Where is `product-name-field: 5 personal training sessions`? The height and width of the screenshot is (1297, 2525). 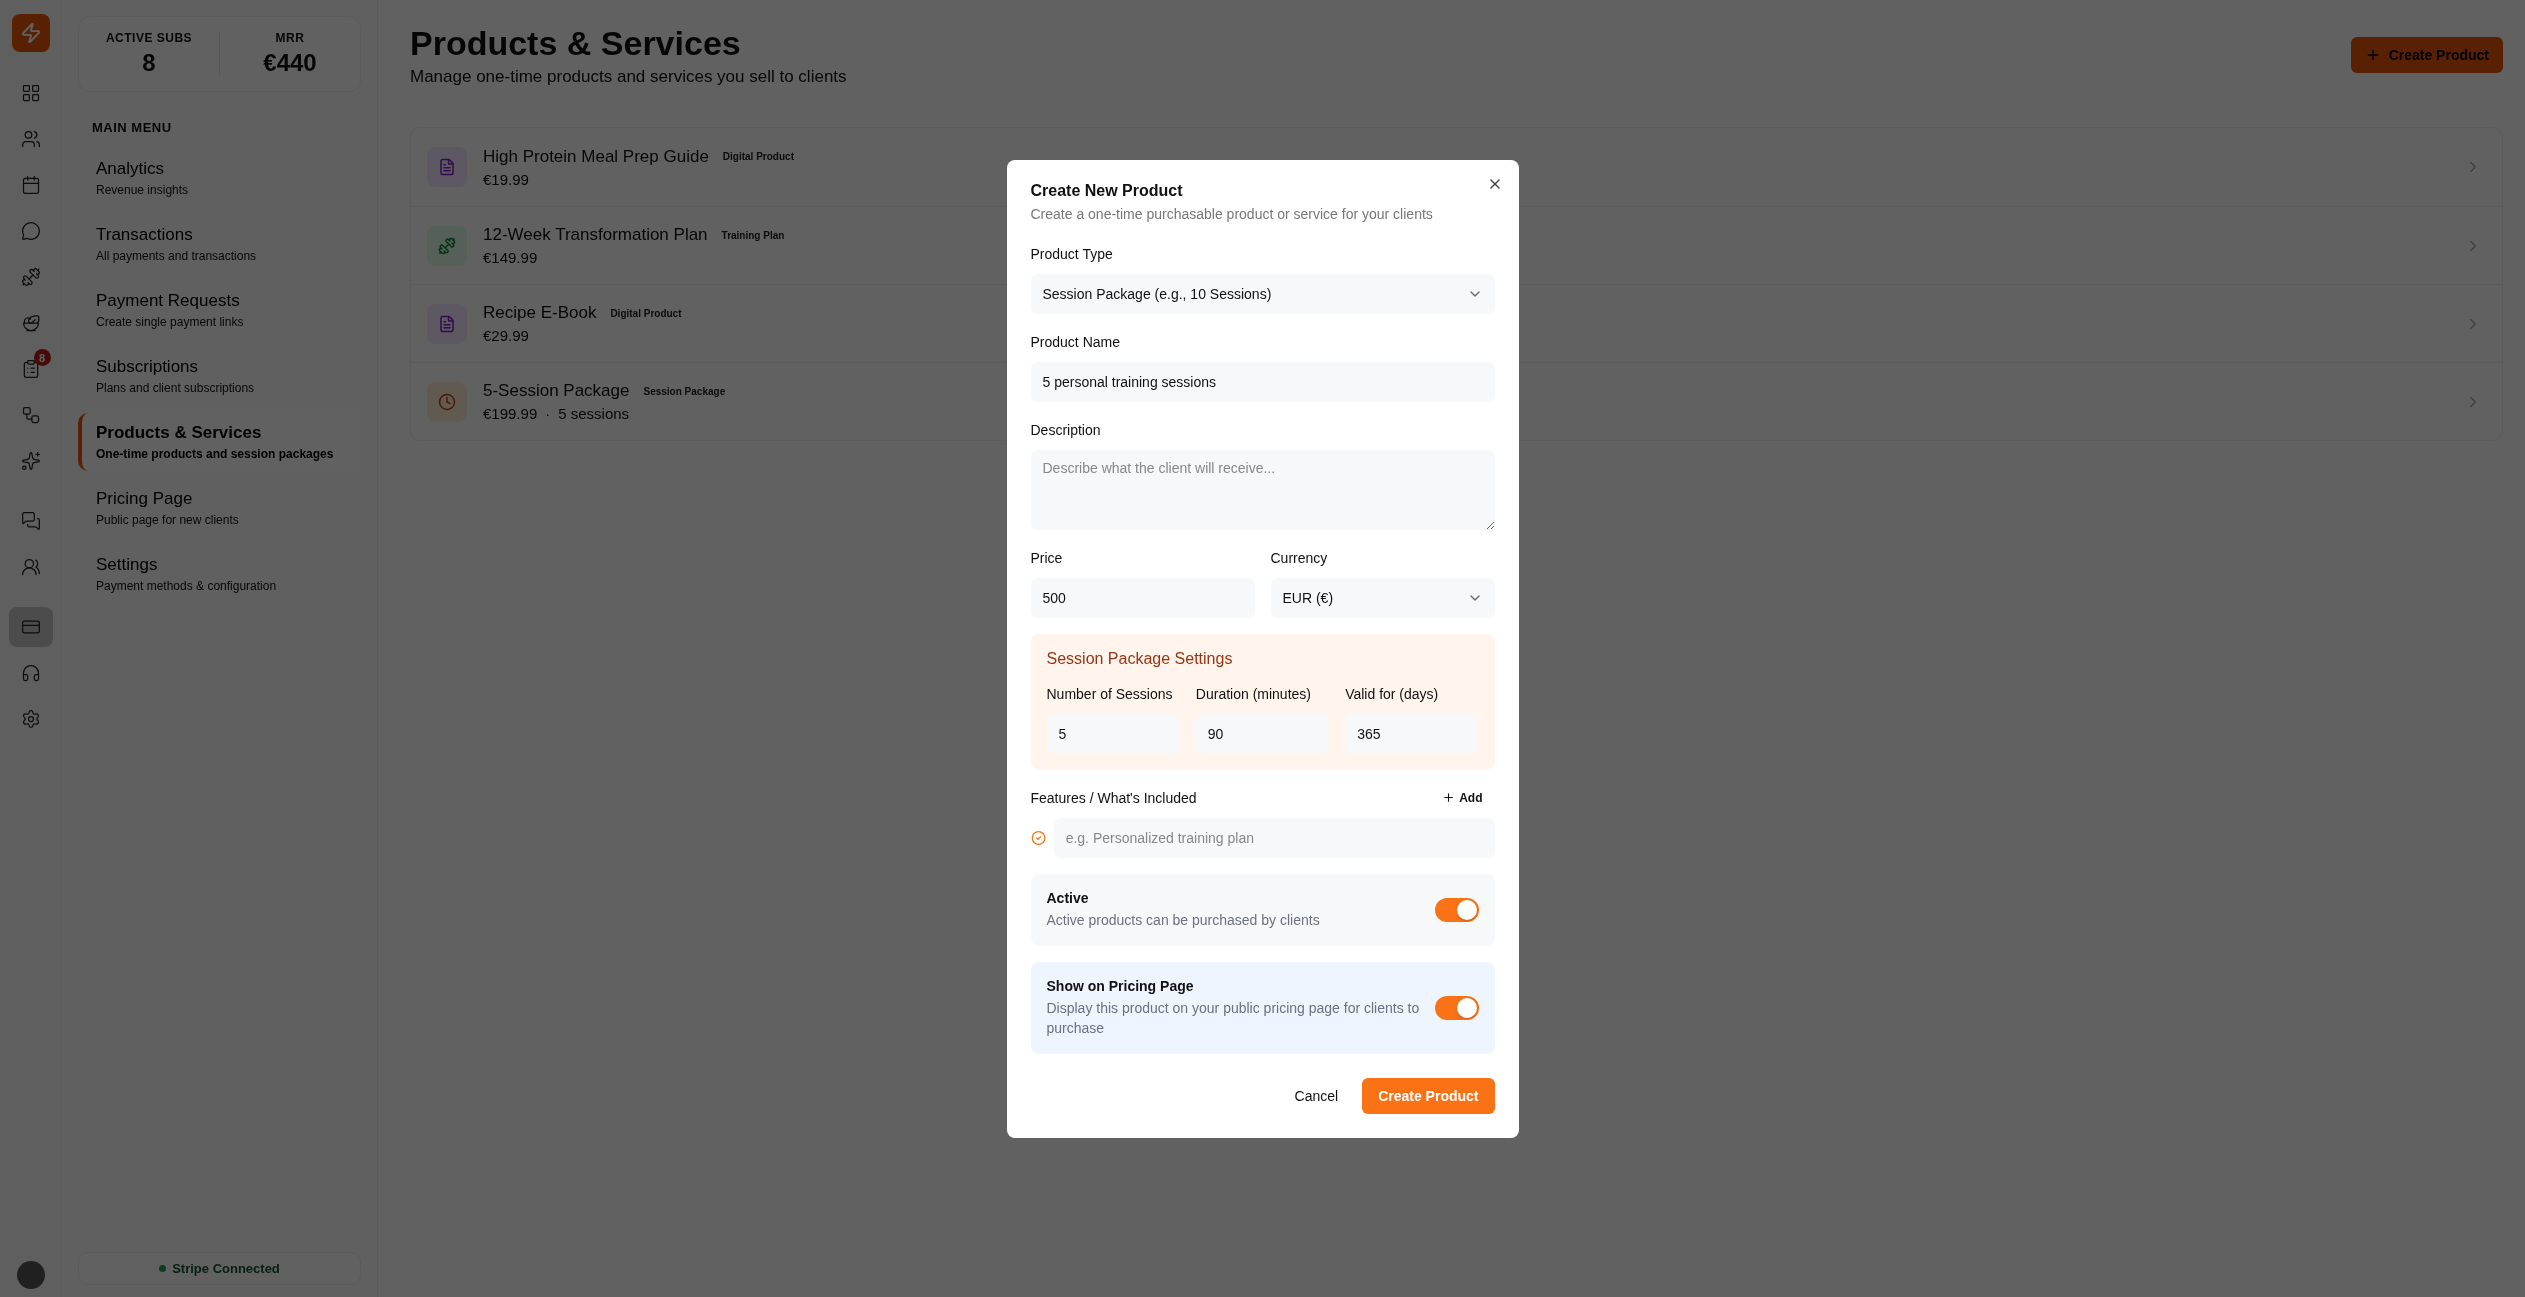
product-name-field: 5 personal training sessions is located at coordinates (1262, 381).